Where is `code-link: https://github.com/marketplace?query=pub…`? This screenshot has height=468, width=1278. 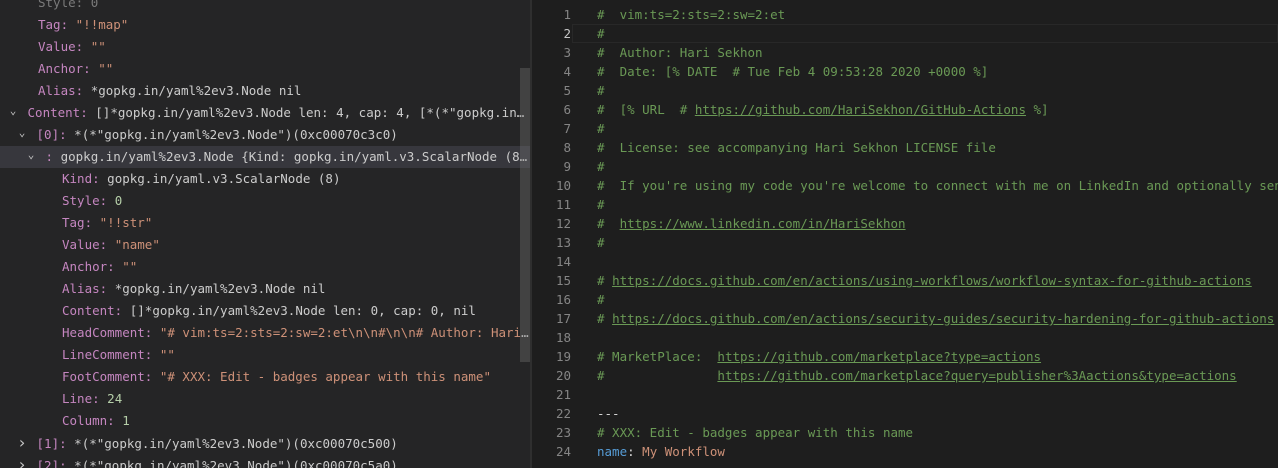 code-link: https://github.com/marketplace?query=pub… is located at coordinates (976, 375).